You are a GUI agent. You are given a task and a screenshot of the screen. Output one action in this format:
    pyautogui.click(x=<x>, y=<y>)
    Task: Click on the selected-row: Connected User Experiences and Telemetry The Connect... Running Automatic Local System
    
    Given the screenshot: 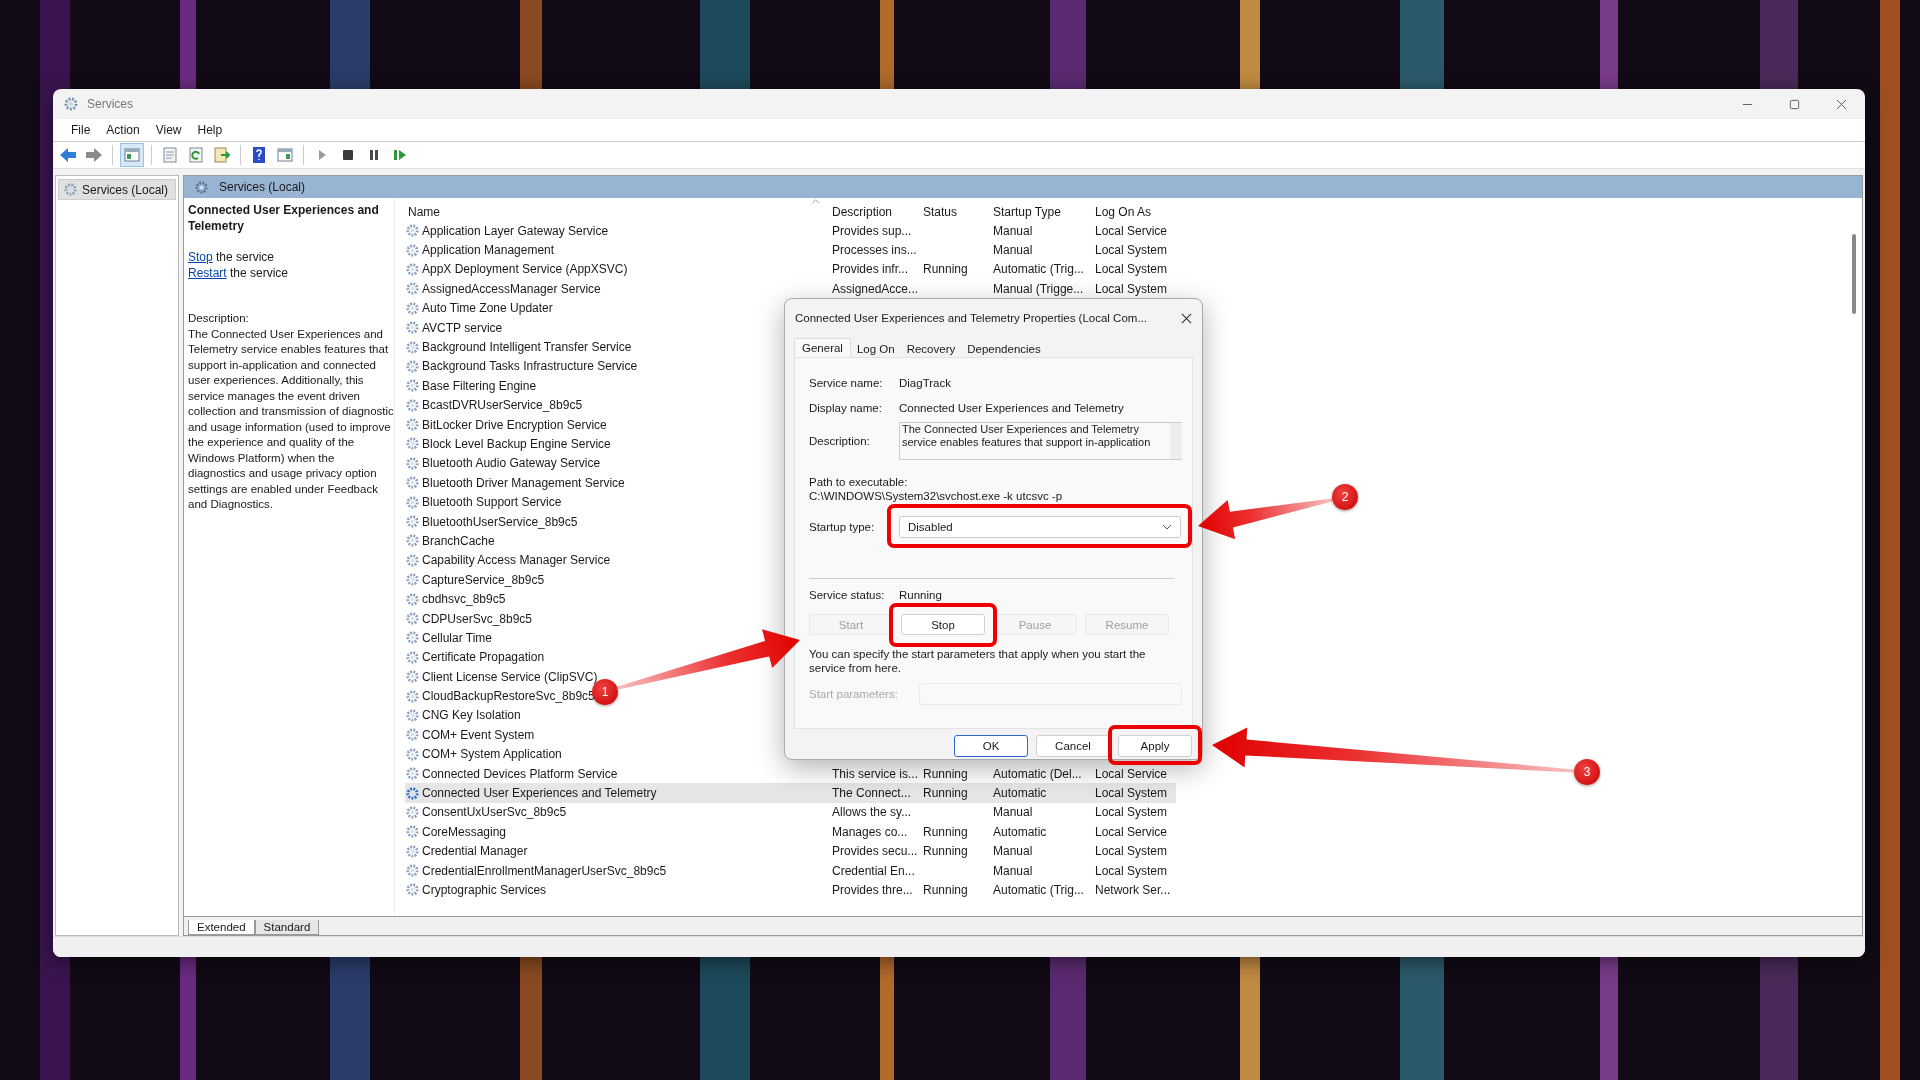 What is the action you would take?
    pyautogui.click(x=790, y=793)
    